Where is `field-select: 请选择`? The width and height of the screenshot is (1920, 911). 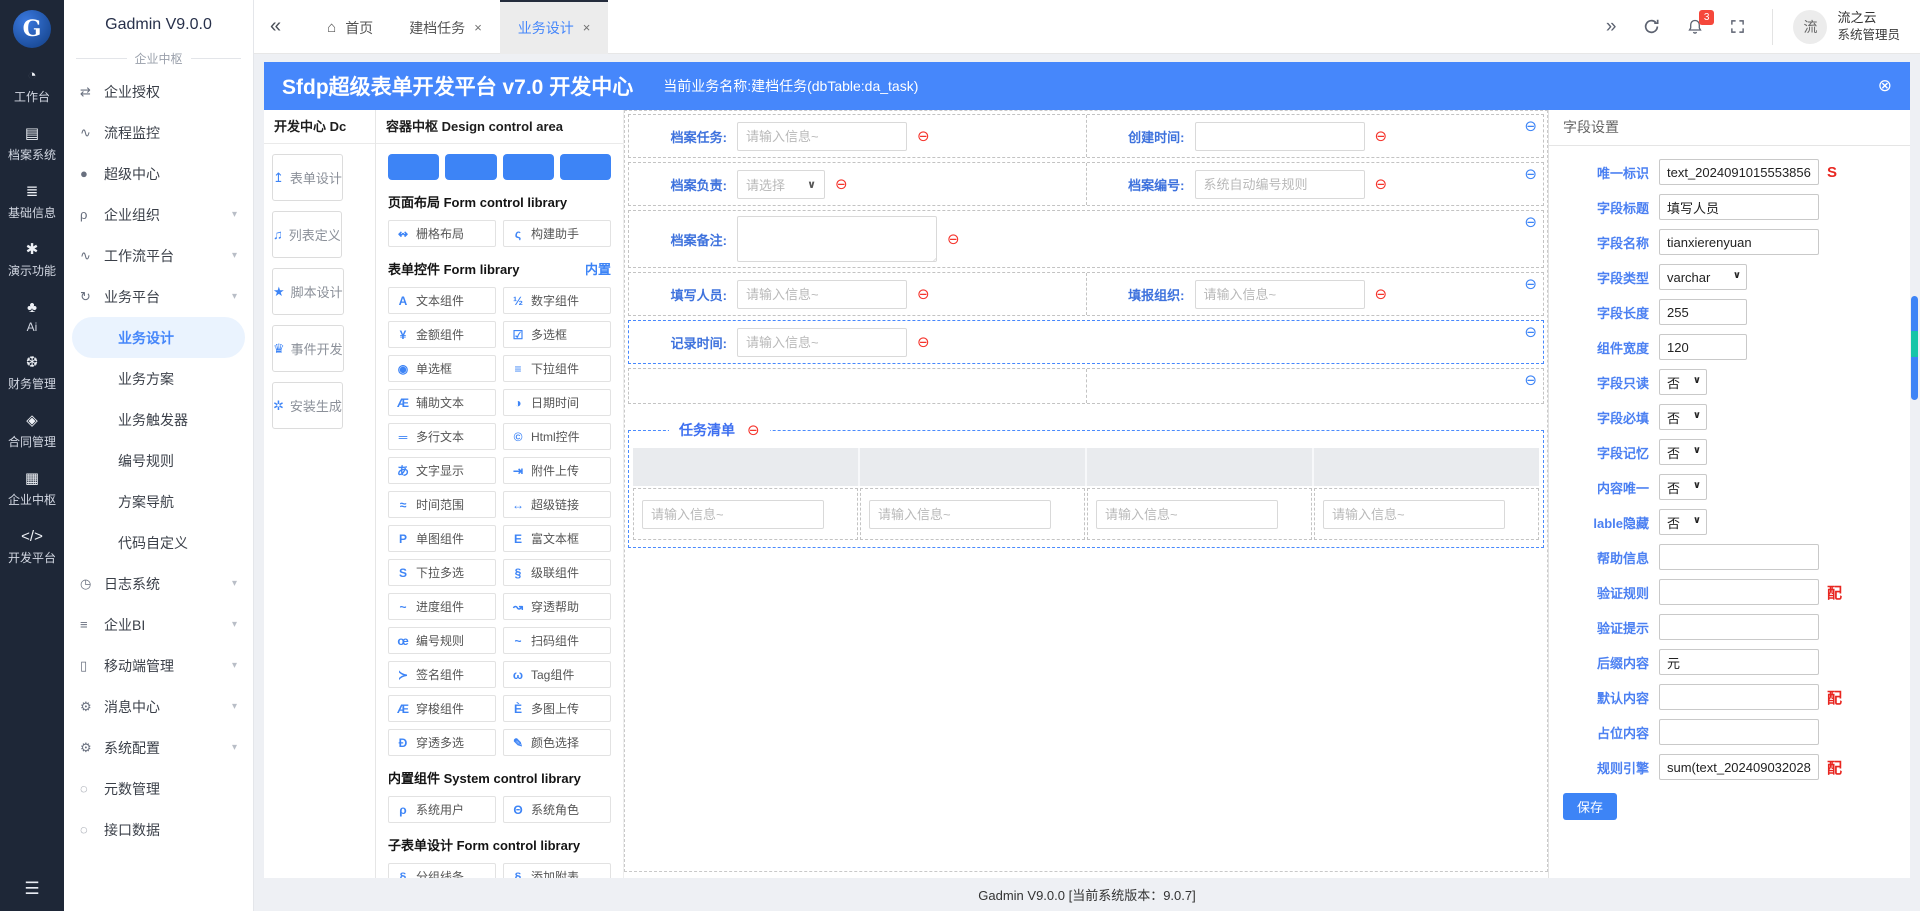
field-select: 请选择 is located at coordinates (781, 184).